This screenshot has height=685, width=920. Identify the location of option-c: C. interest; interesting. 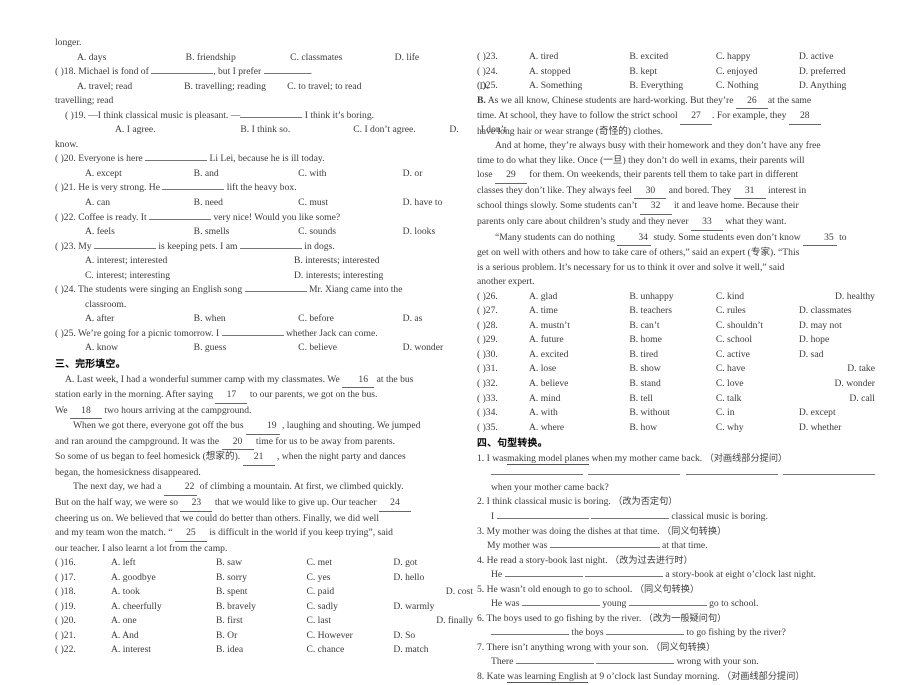
(189, 276).